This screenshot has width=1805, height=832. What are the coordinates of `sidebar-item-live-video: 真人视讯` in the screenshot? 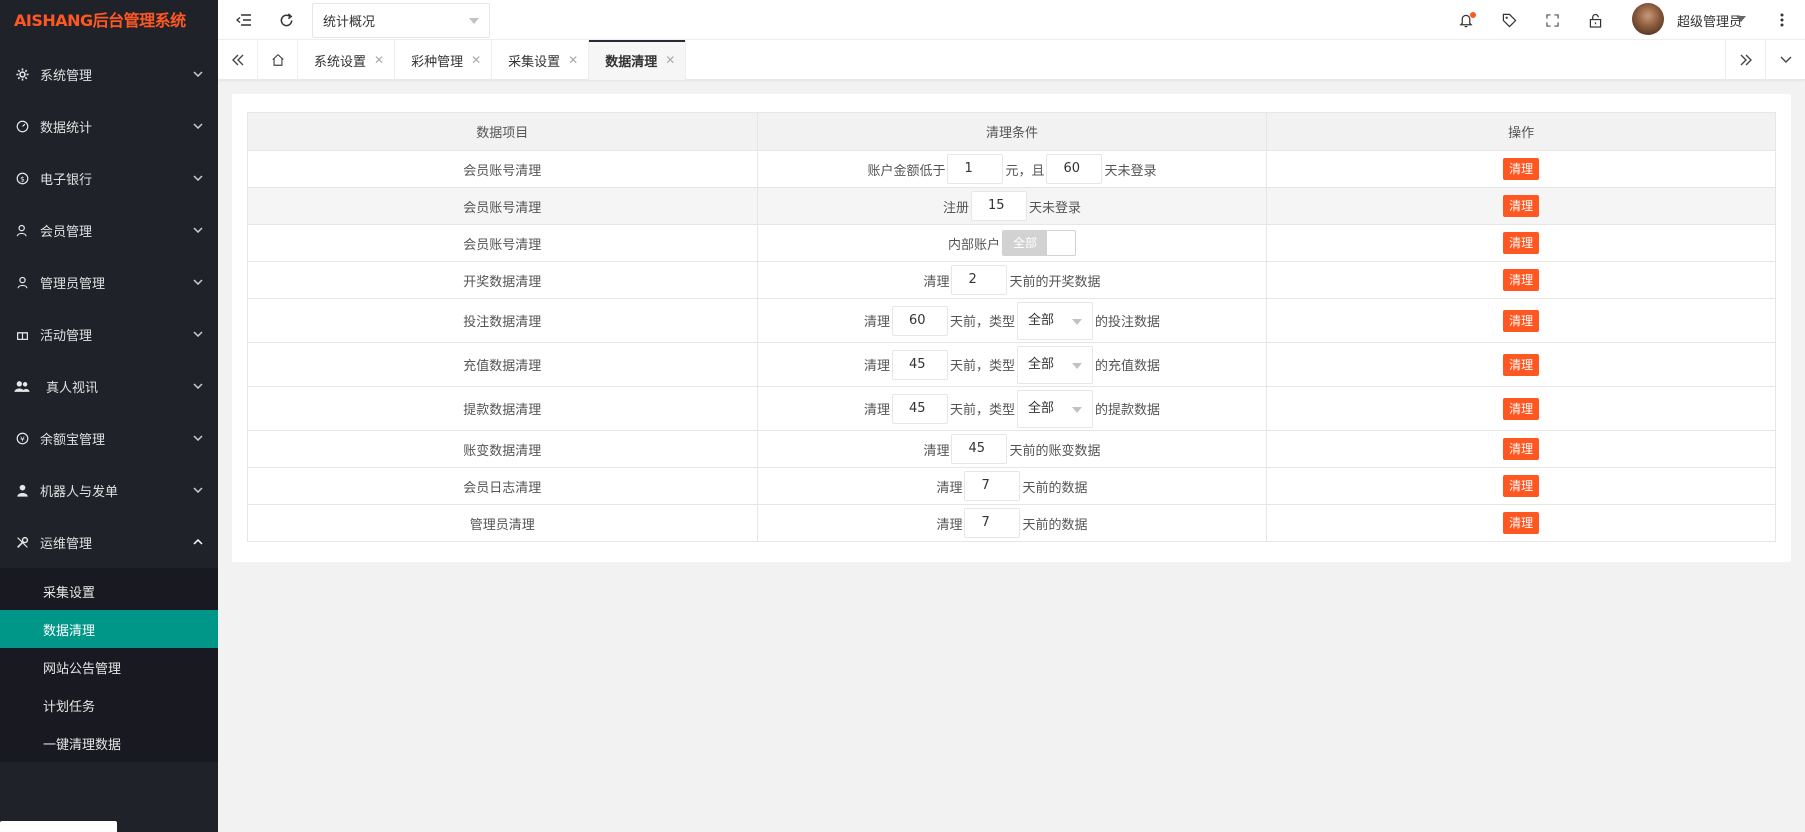 It's located at (109, 386).